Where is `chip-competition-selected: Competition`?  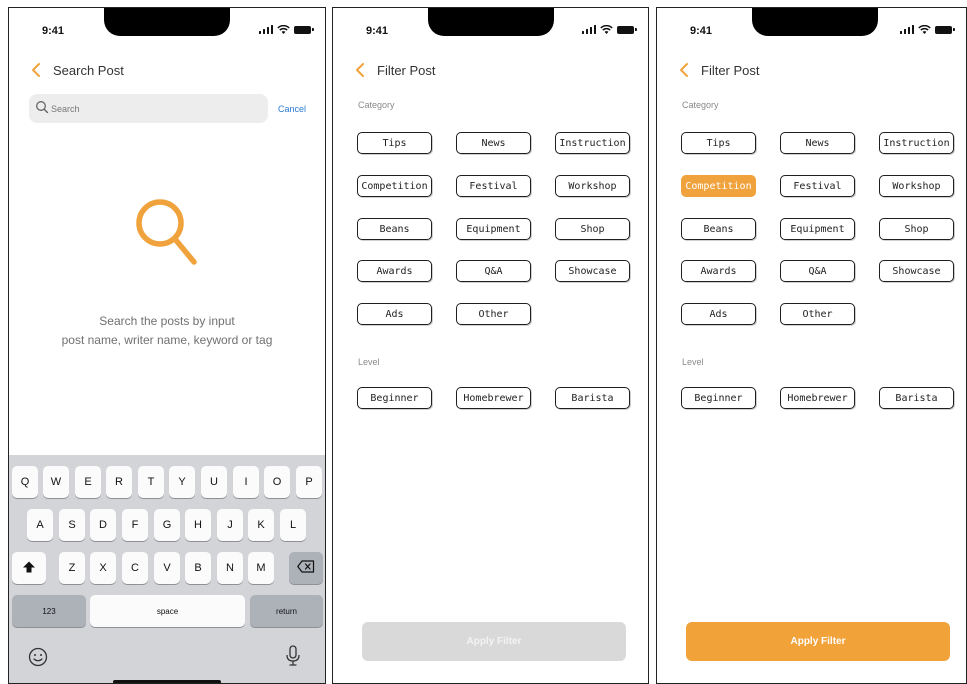
chip-competition-selected: Competition is located at coordinates (718, 186).